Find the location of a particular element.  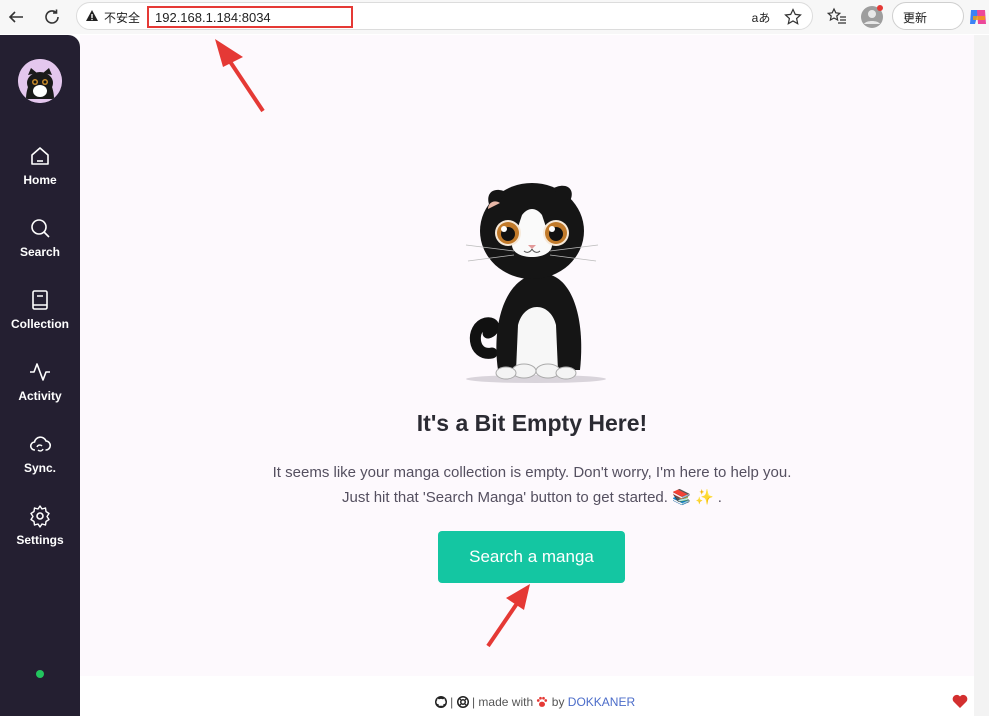

connection-status-dot is located at coordinates (40, 674).